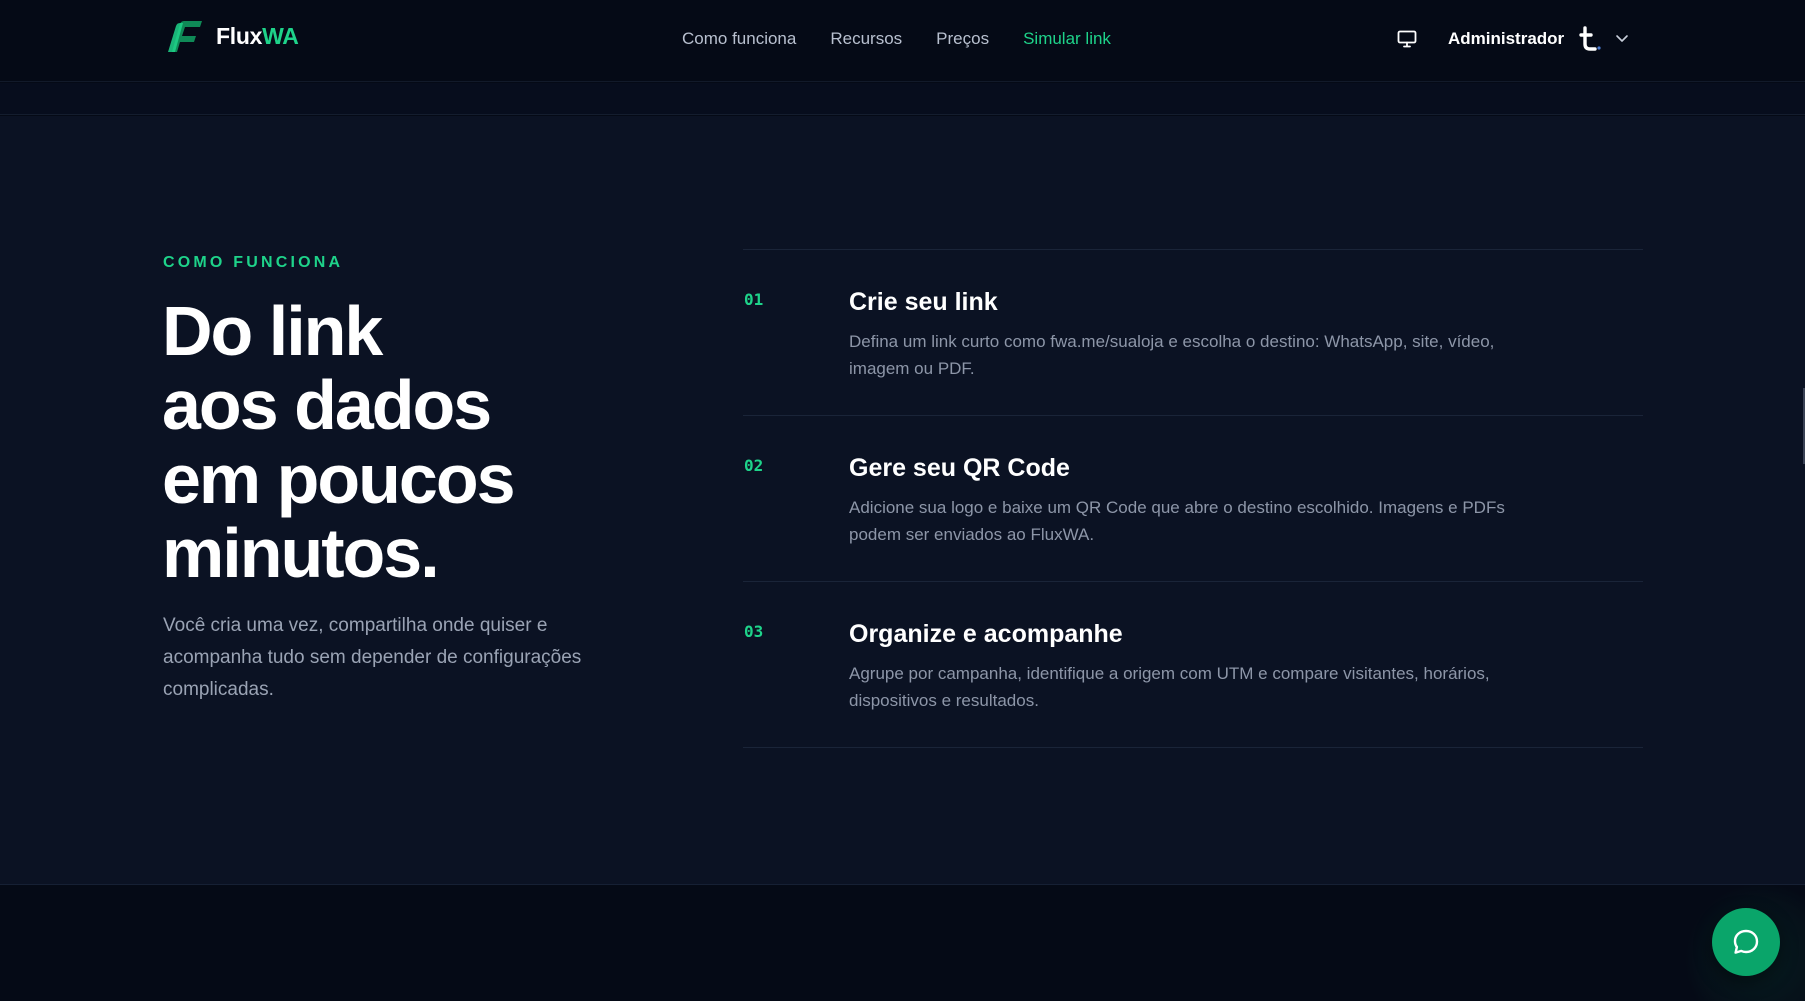  What do you see at coordinates (986, 634) in the screenshot?
I see `step-title: Organize e acompanhe` at bounding box center [986, 634].